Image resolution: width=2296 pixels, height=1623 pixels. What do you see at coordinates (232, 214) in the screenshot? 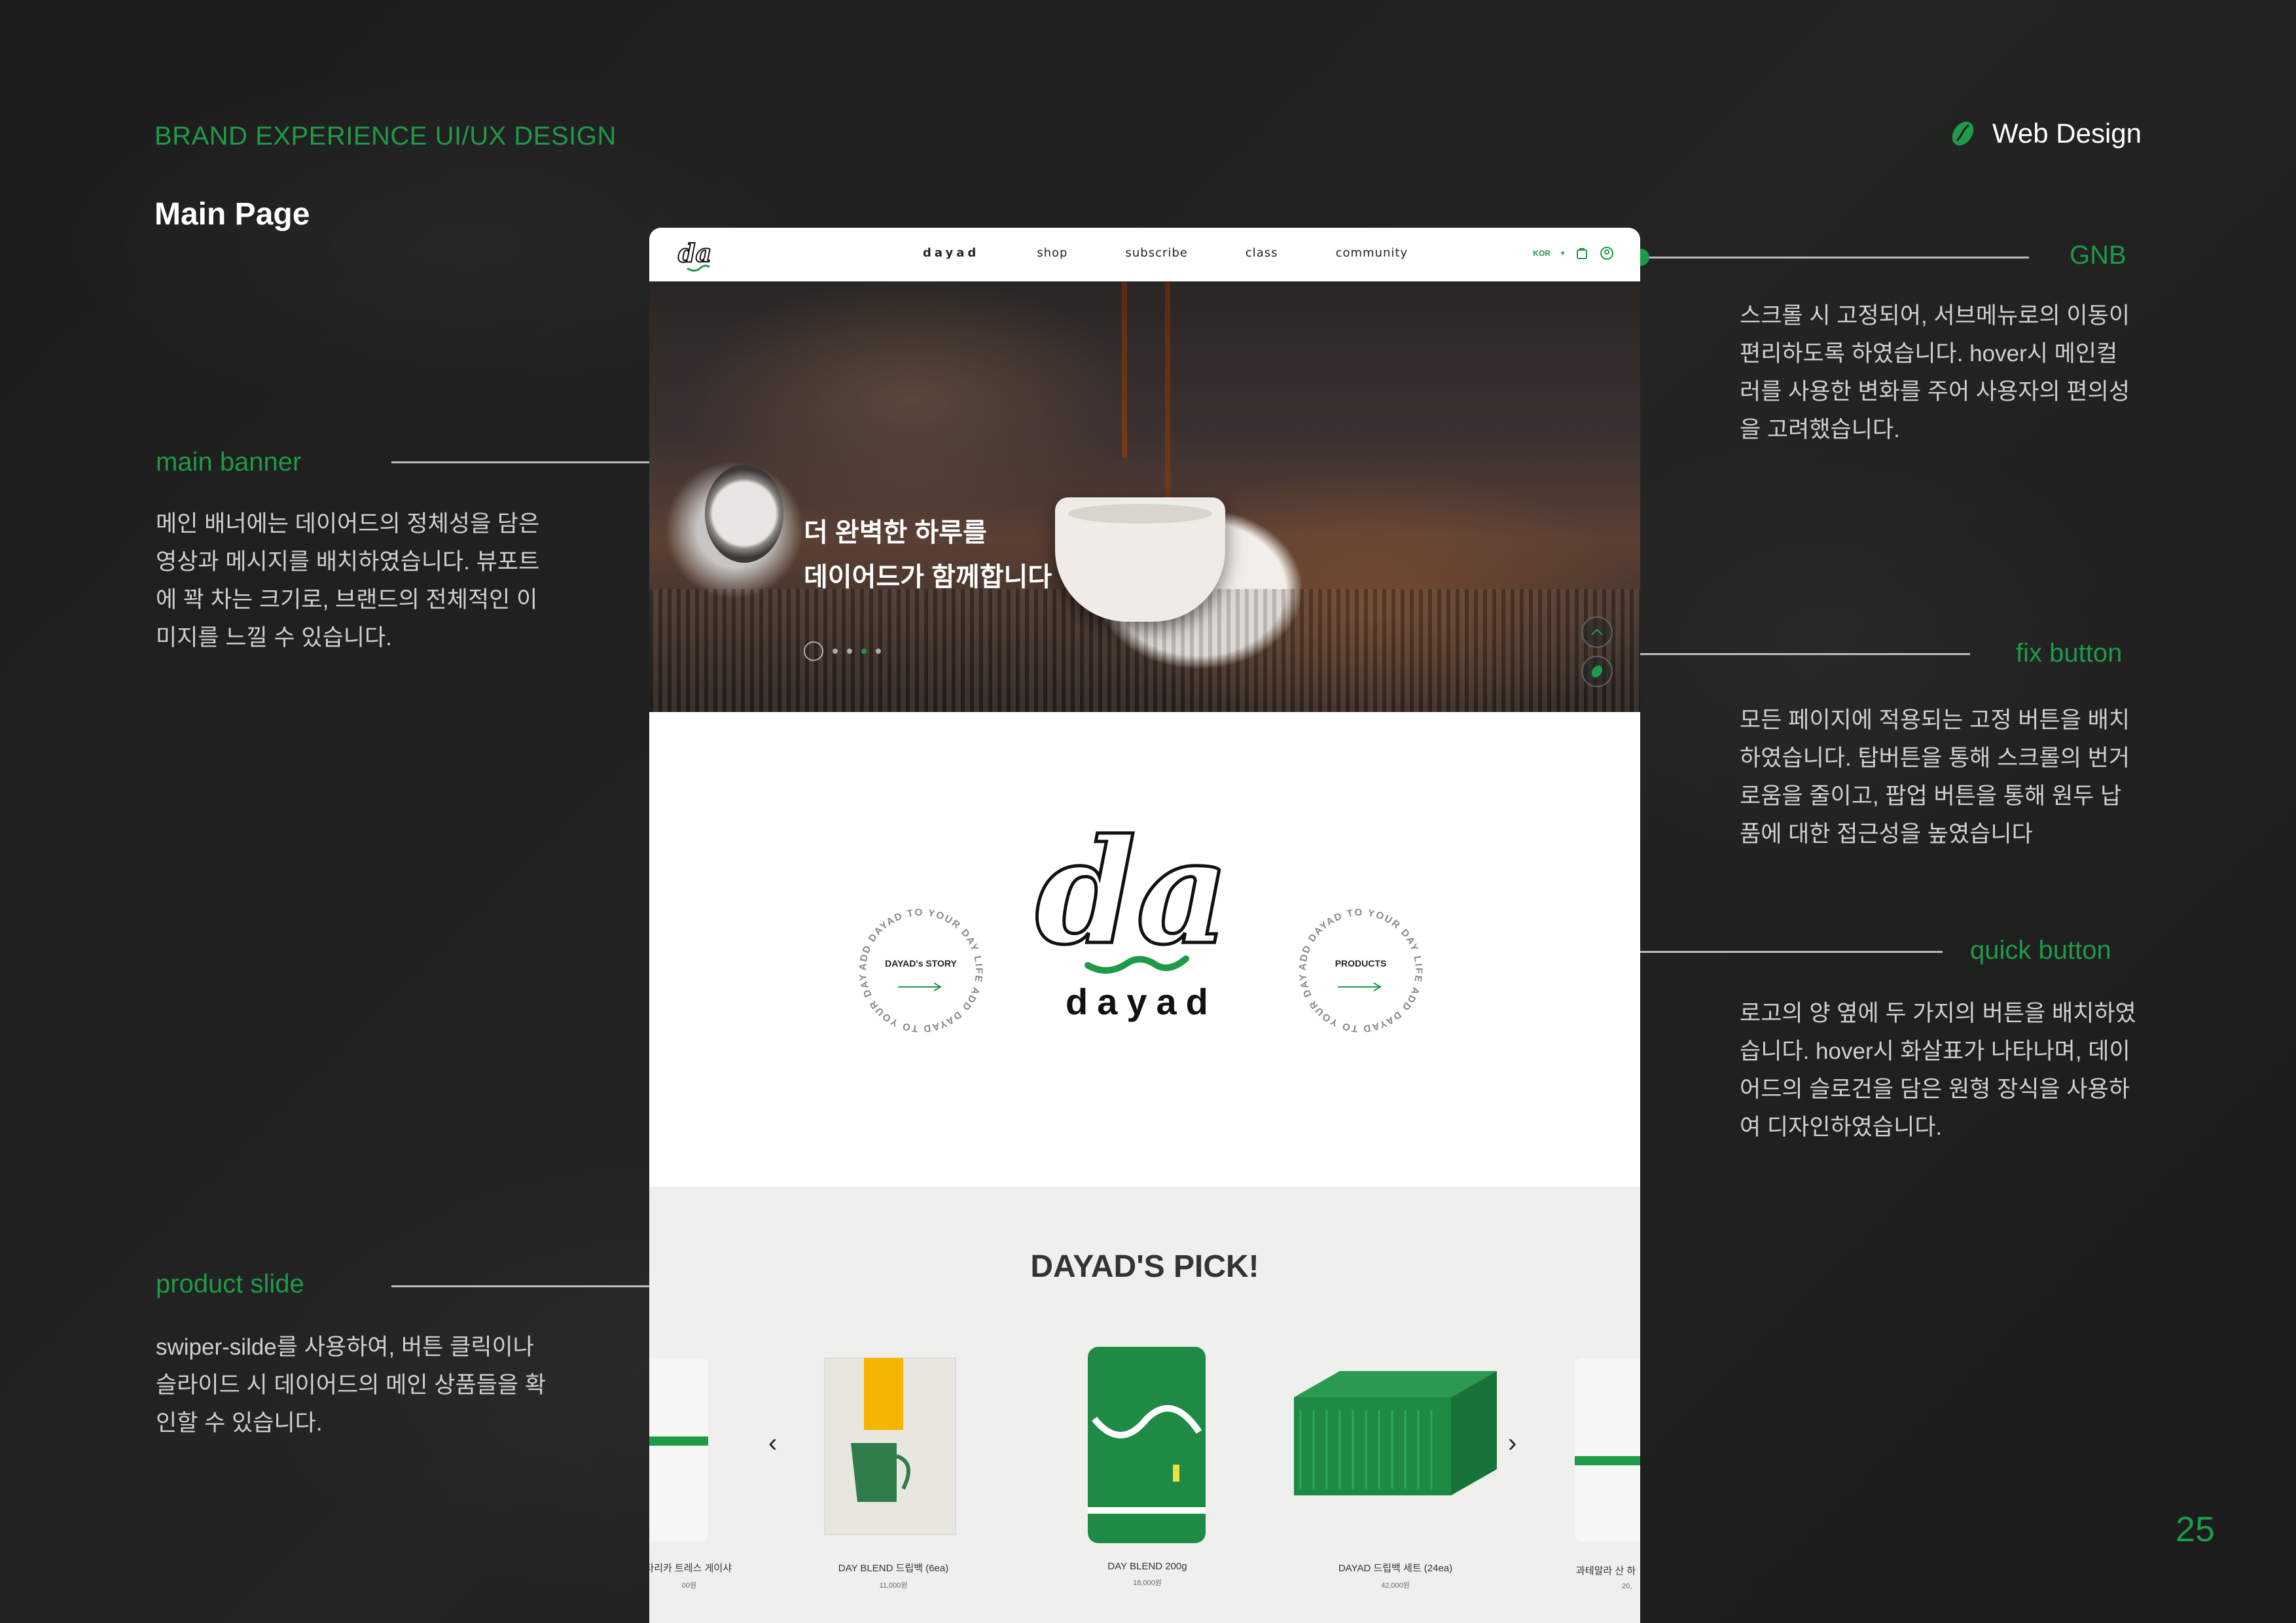
I see `page-title: Main Page` at bounding box center [232, 214].